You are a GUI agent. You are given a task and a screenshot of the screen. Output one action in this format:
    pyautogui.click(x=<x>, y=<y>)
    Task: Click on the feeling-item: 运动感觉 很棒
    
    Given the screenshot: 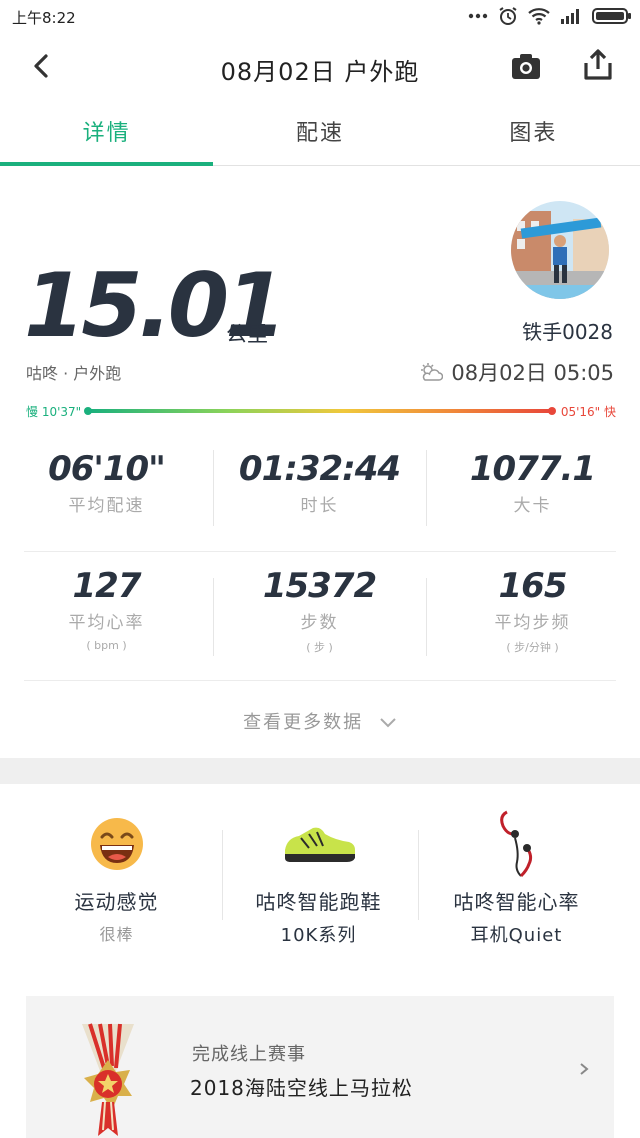 What is the action you would take?
    pyautogui.click(x=116, y=876)
    